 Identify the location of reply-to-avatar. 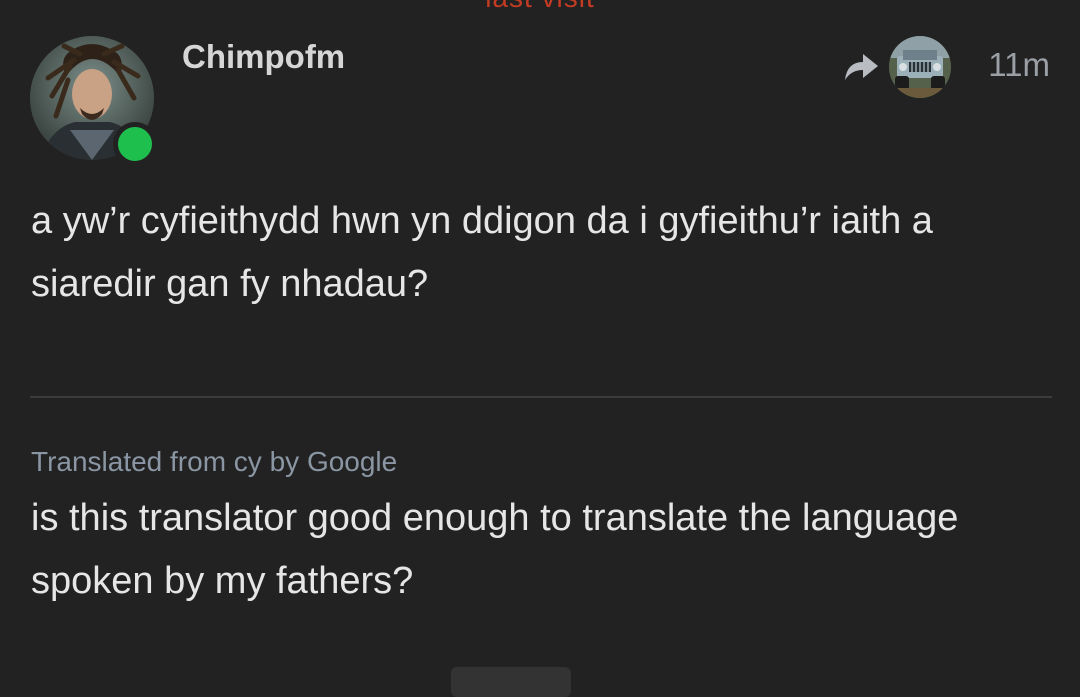
(920, 67).